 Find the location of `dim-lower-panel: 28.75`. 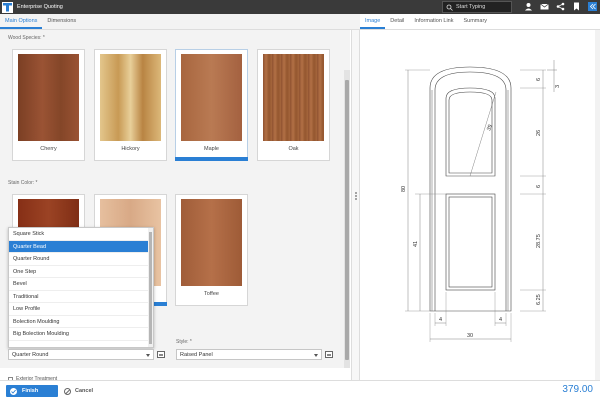

dim-lower-panel: 28.75 is located at coordinates (539, 241).